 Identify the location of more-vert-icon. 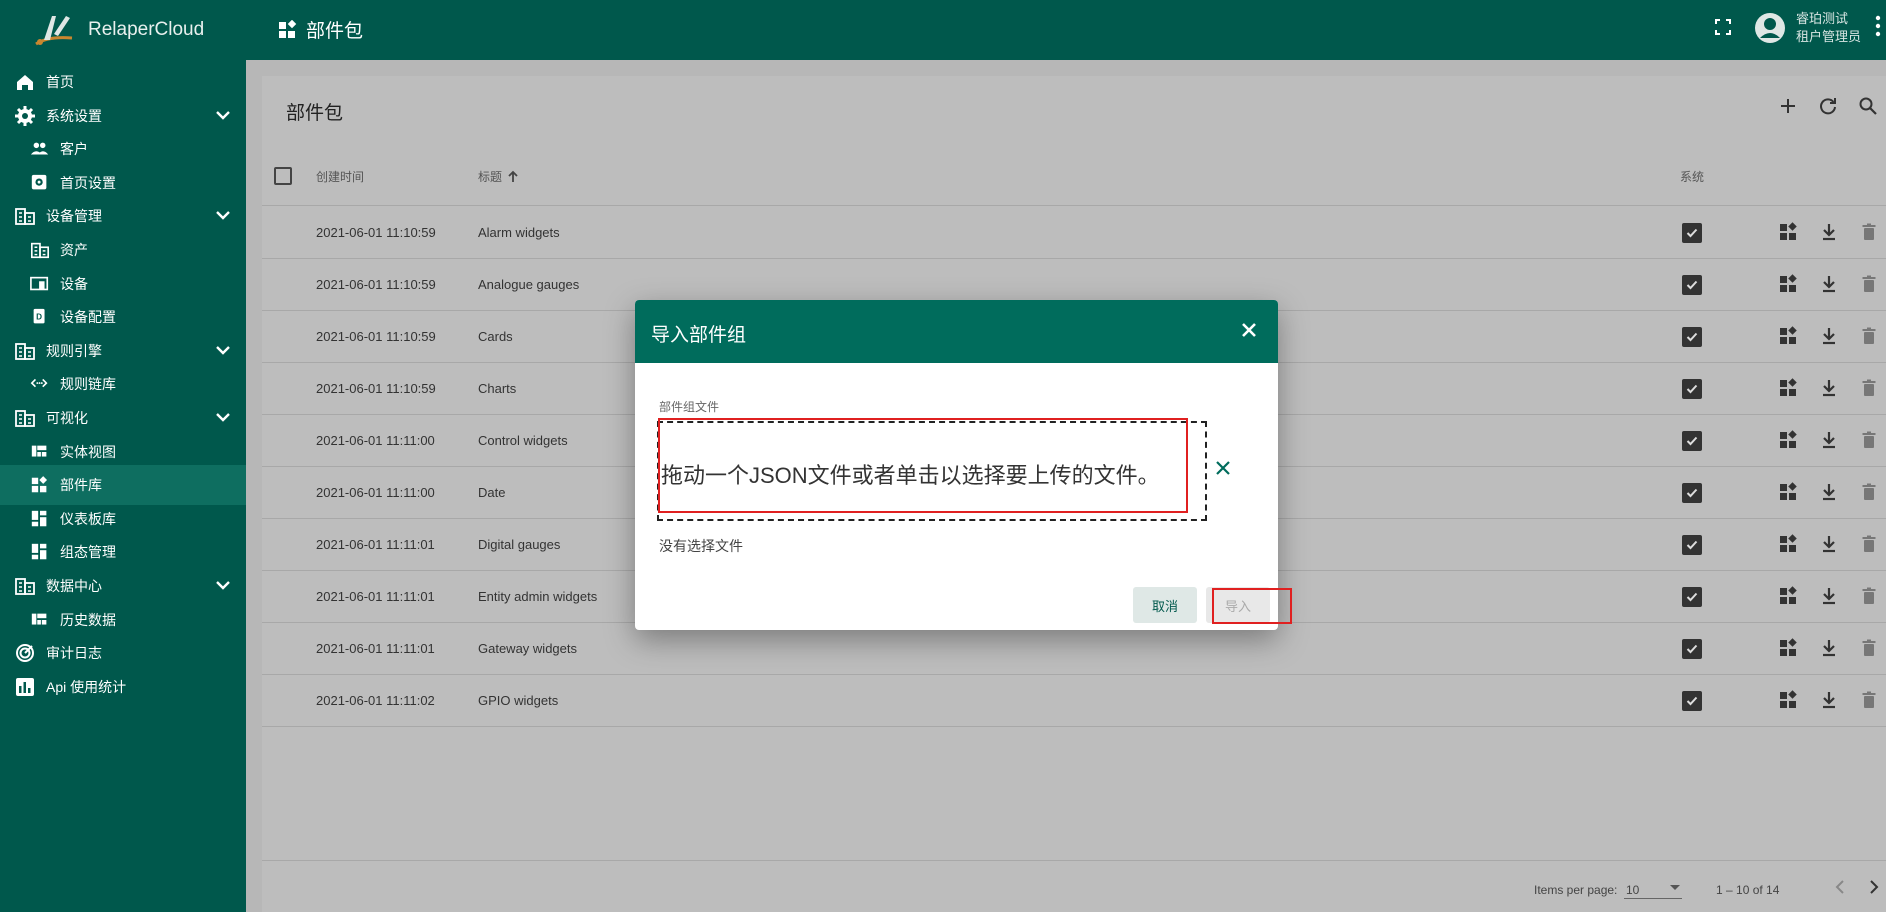
(1878, 26).